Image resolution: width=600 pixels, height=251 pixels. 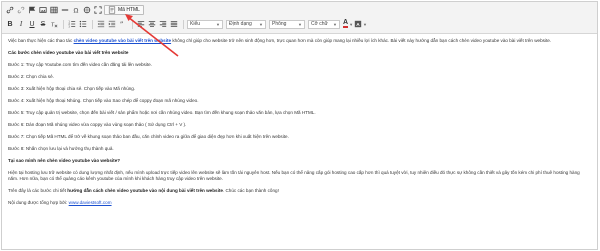 I want to click on font-dropdown: Phông ▼, so click(x=287, y=24).